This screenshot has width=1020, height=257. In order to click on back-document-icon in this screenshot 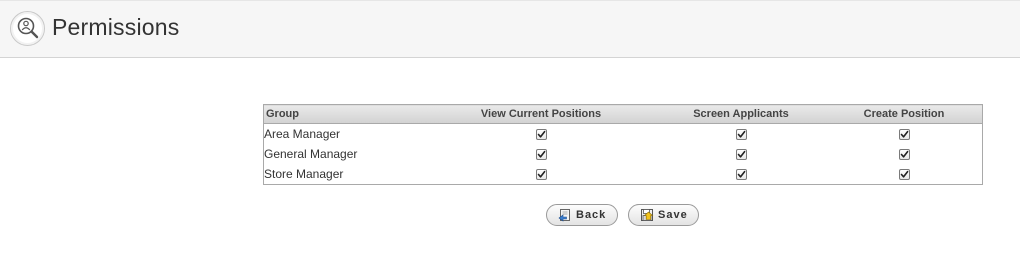, I will do `click(565, 215)`.